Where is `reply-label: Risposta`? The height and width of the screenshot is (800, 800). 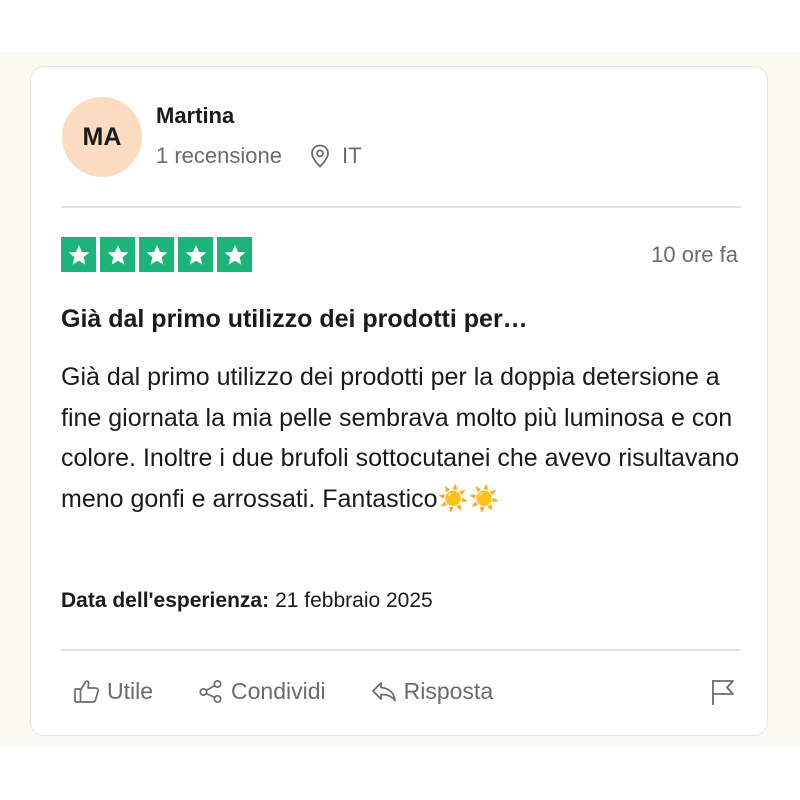
reply-label: Risposta is located at coordinates (448, 690).